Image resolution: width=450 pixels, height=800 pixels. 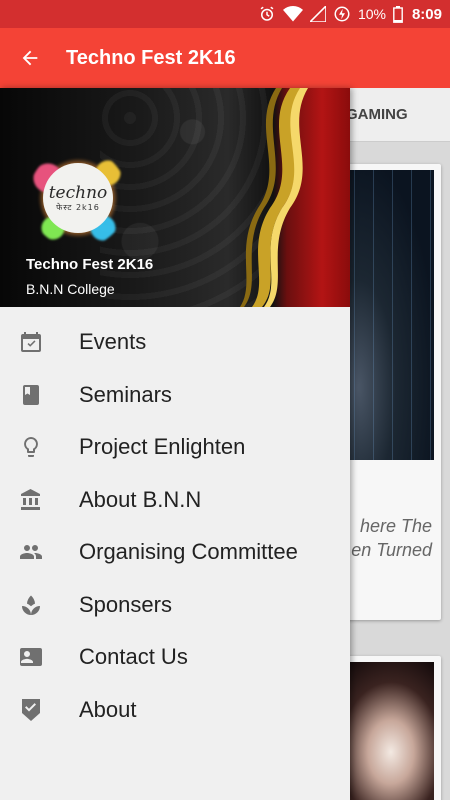 What do you see at coordinates (175, 710) in the screenshot?
I see `menu-item-about: About` at bounding box center [175, 710].